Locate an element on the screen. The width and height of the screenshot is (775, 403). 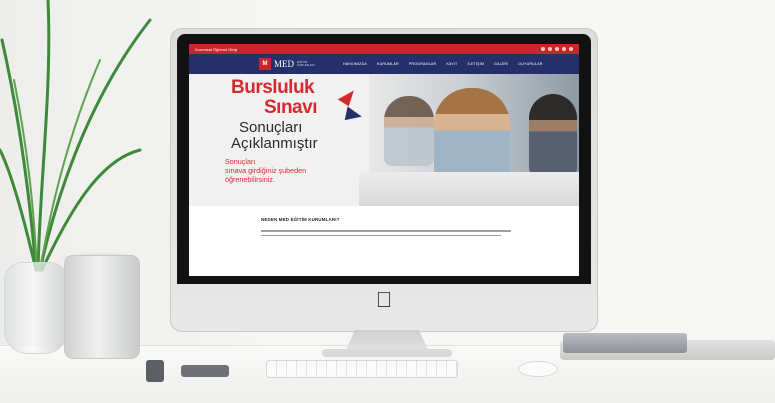
speaker is located at coordinates (102, 307).